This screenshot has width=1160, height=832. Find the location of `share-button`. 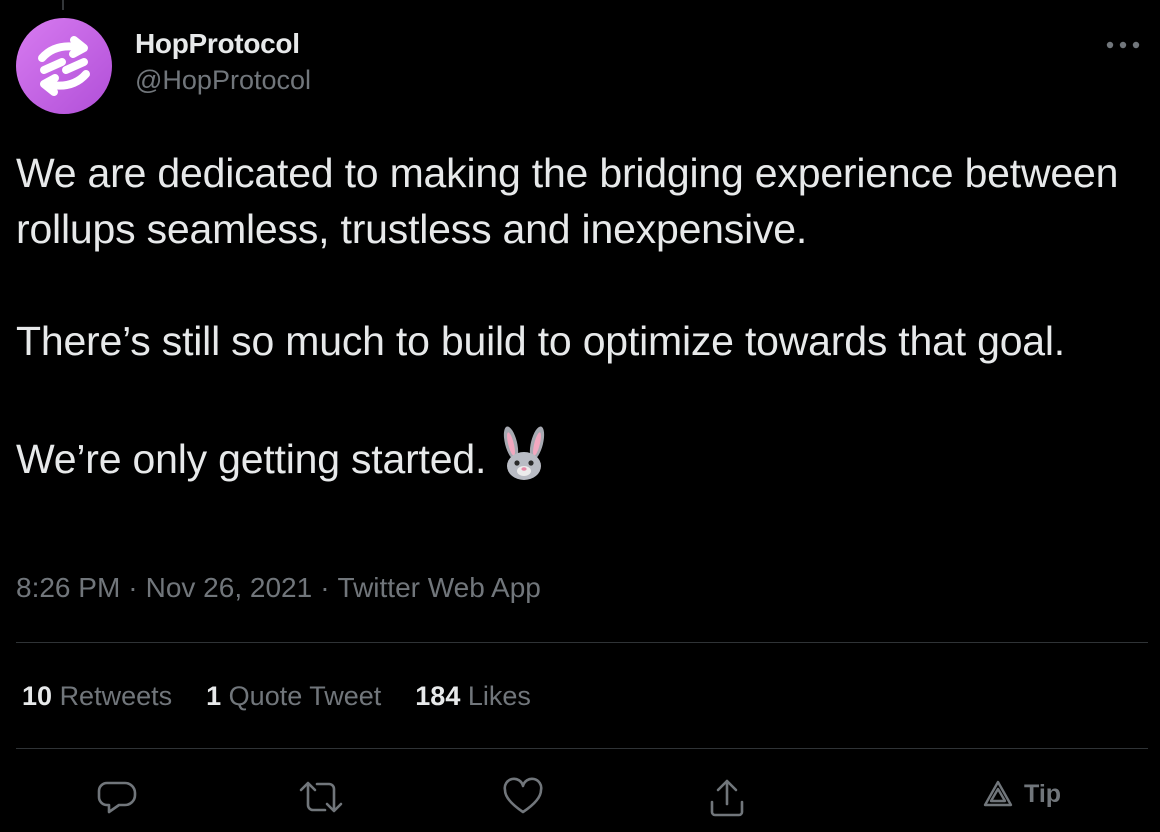

share-button is located at coordinates (727, 797).